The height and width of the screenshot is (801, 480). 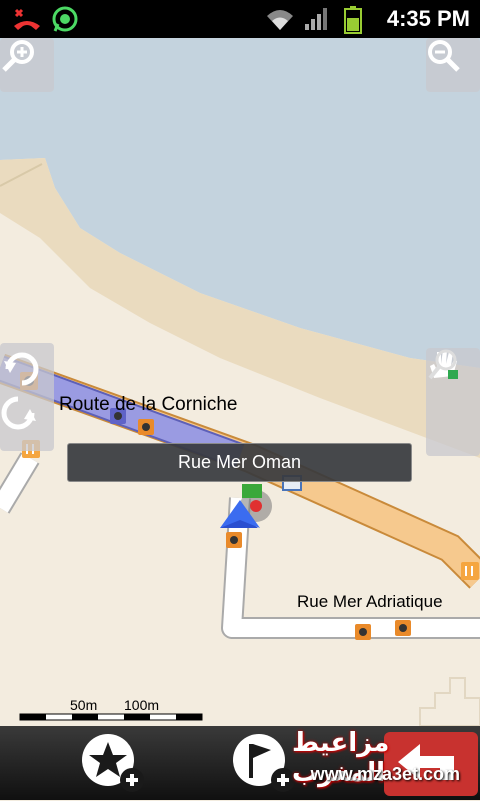 What do you see at coordinates (280, 21) in the screenshot?
I see `wifi-icon` at bounding box center [280, 21].